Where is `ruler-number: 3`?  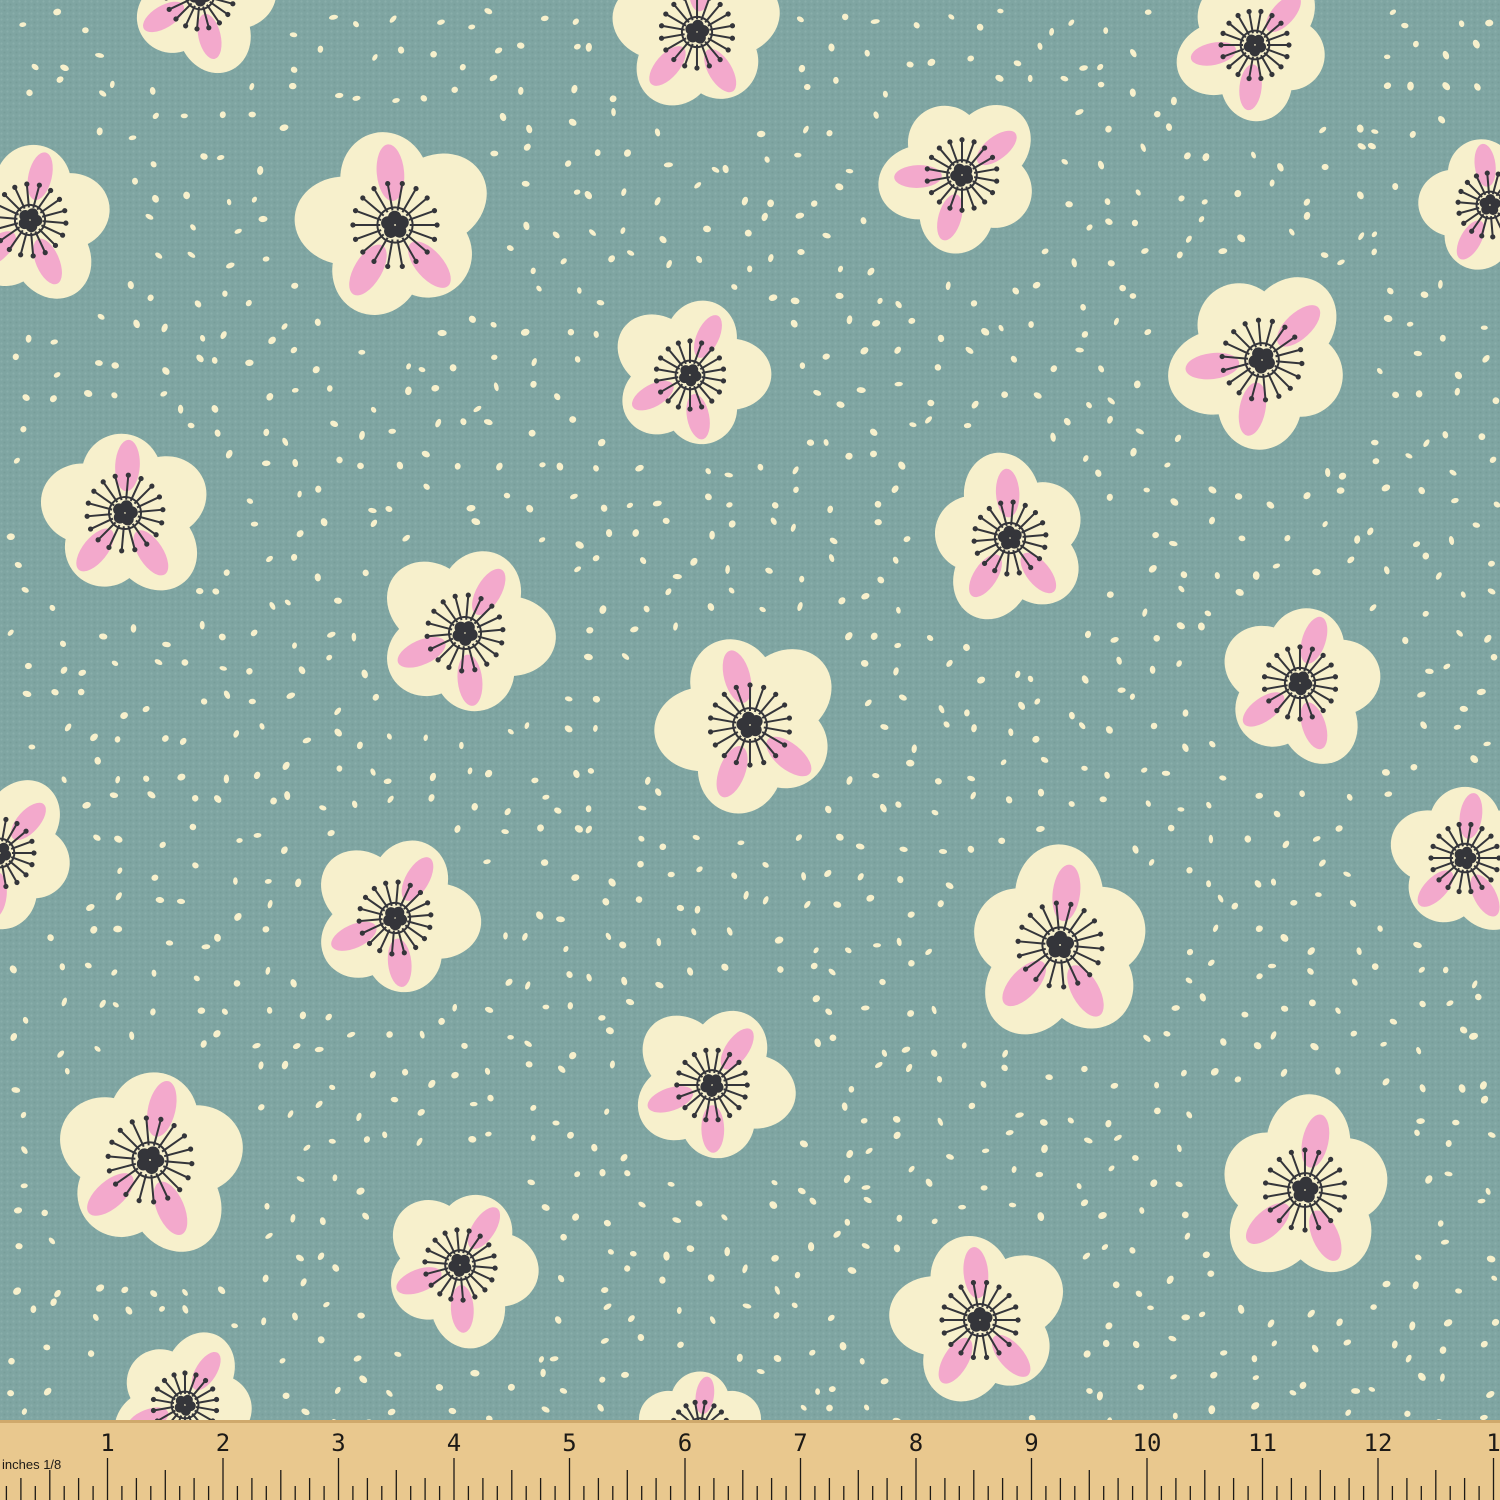
ruler-number: 3 is located at coordinates (338, 1443).